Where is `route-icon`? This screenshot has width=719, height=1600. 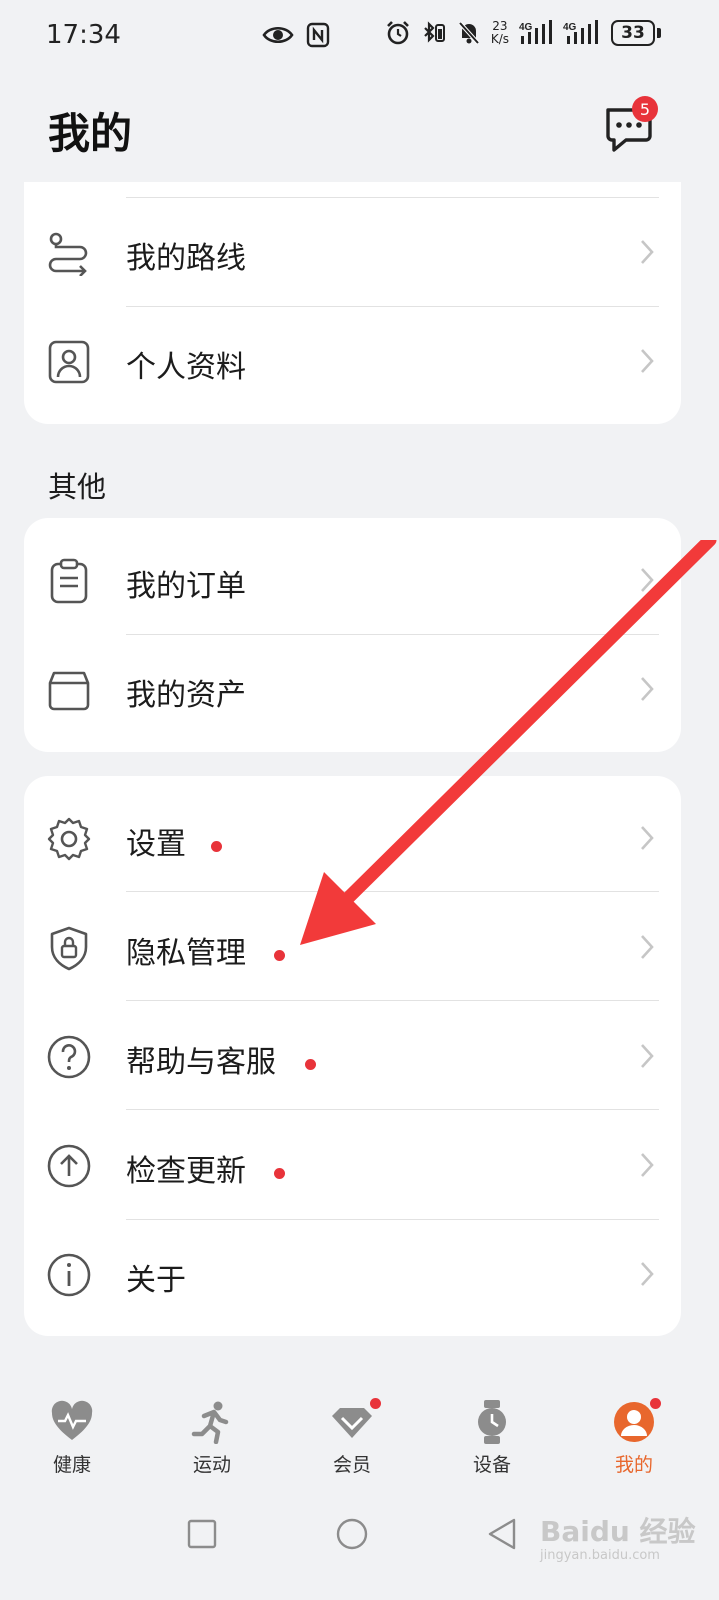
route-icon is located at coordinates (68, 254).